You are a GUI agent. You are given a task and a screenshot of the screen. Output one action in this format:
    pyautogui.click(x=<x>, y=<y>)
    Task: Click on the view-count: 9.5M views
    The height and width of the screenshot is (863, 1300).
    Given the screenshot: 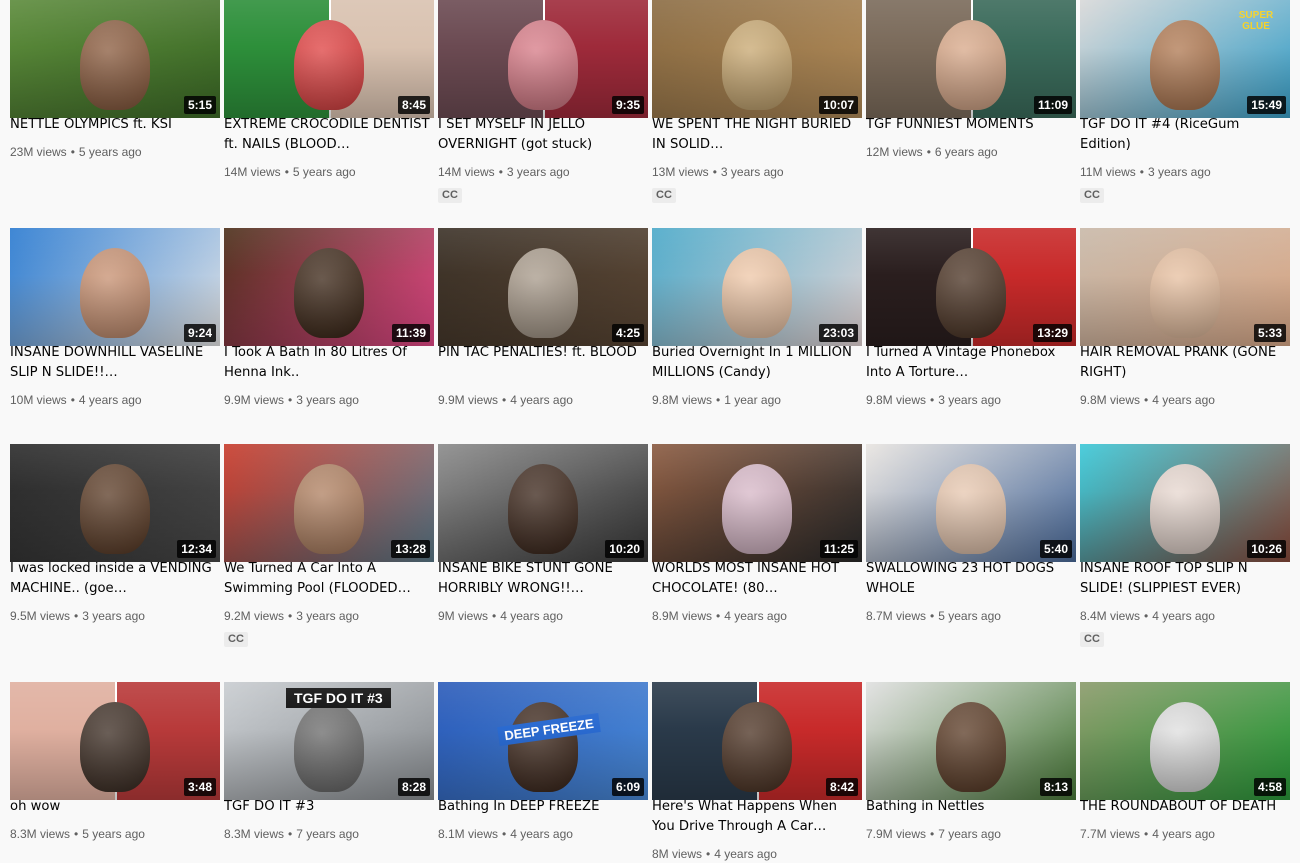 What is the action you would take?
    pyautogui.click(x=40, y=616)
    